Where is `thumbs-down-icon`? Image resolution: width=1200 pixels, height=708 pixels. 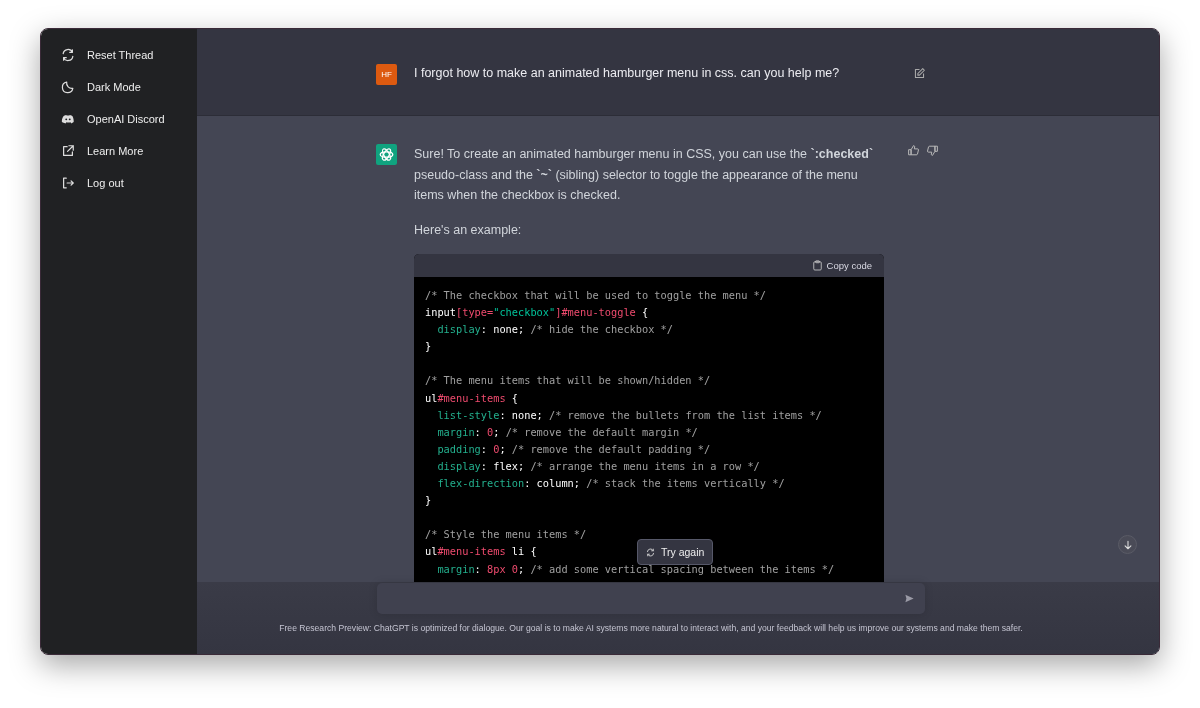
thumbs-down-icon is located at coordinates (932, 150).